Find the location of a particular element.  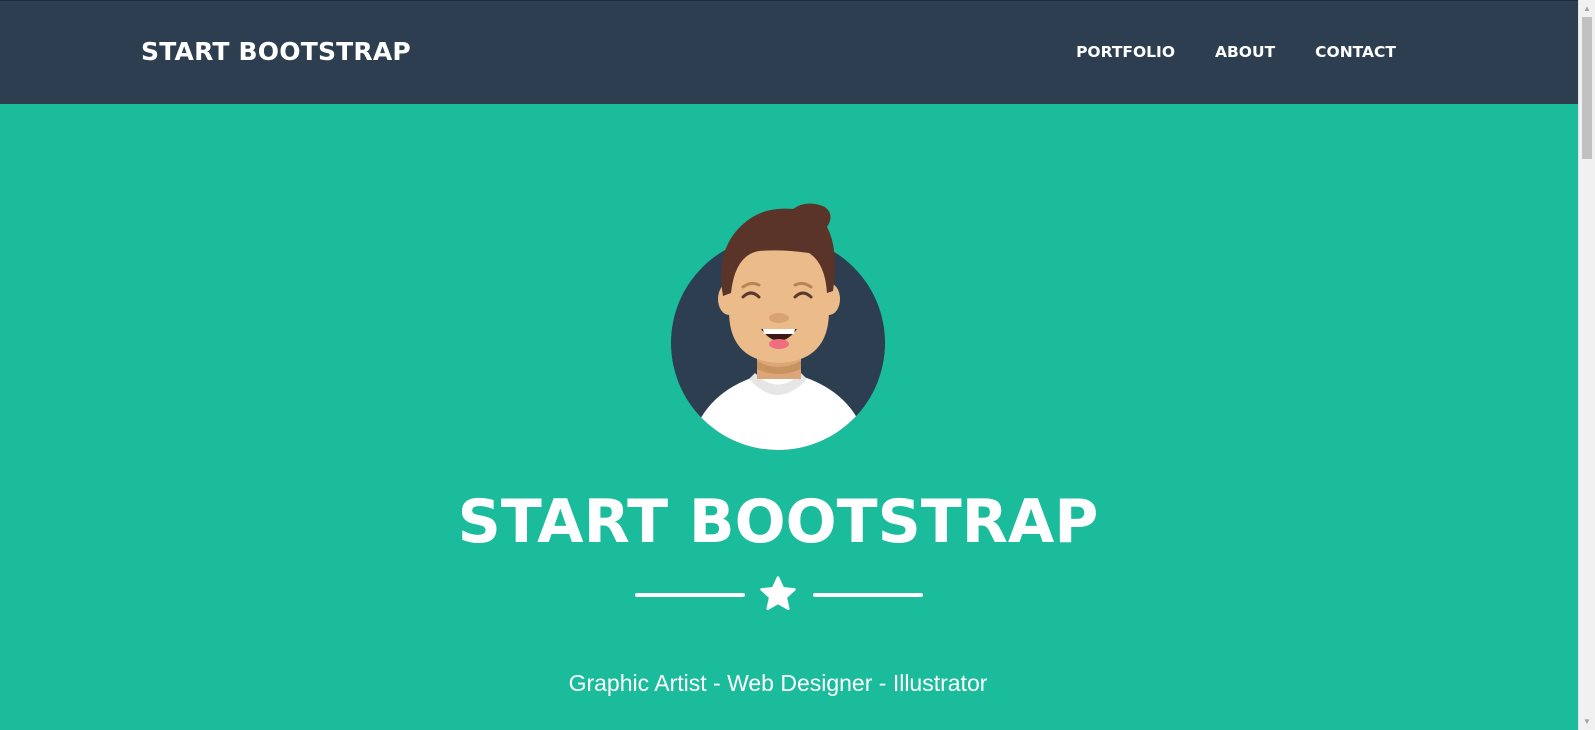

divider-line-right is located at coordinates (868, 595).